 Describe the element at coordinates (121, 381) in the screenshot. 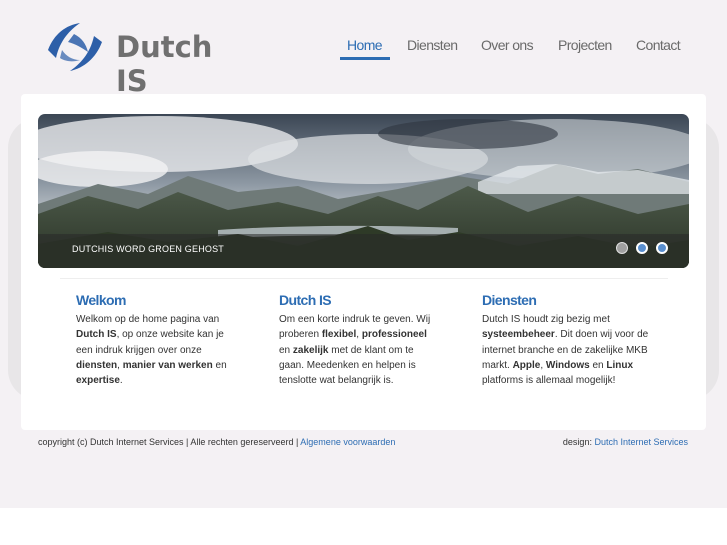

I see `body-text: .` at that location.